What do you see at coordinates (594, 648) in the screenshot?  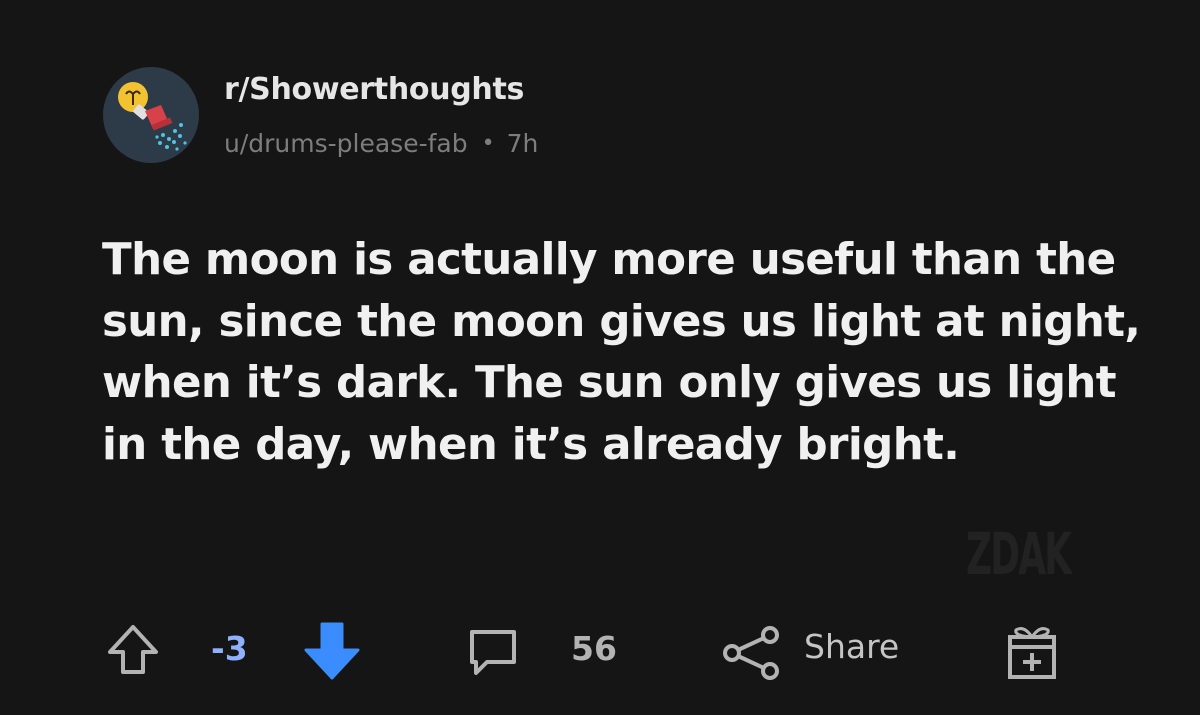 I see `comment-count: 56` at bounding box center [594, 648].